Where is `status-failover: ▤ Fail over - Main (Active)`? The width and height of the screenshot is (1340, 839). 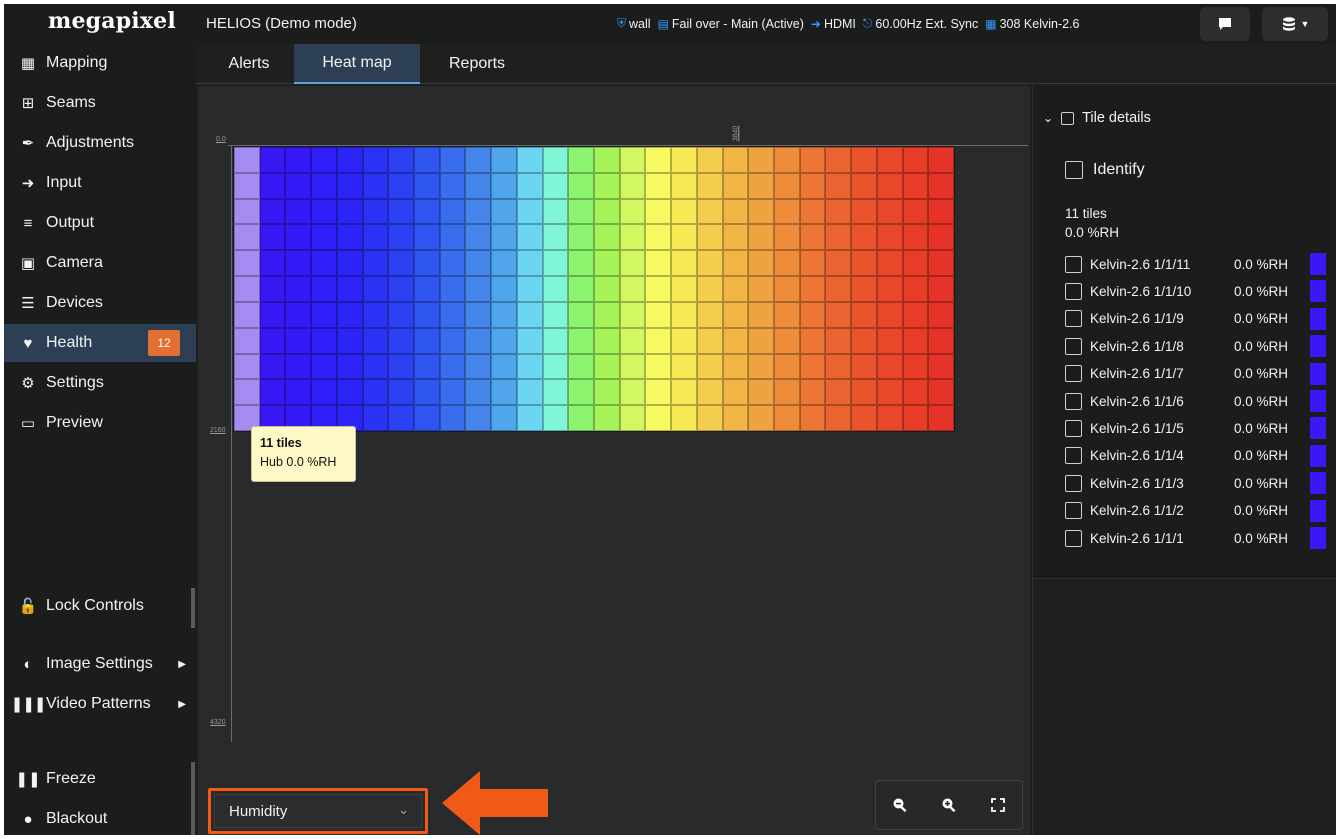 status-failover: ▤ Fail over - Main (Active) is located at coordinates (731, 23).